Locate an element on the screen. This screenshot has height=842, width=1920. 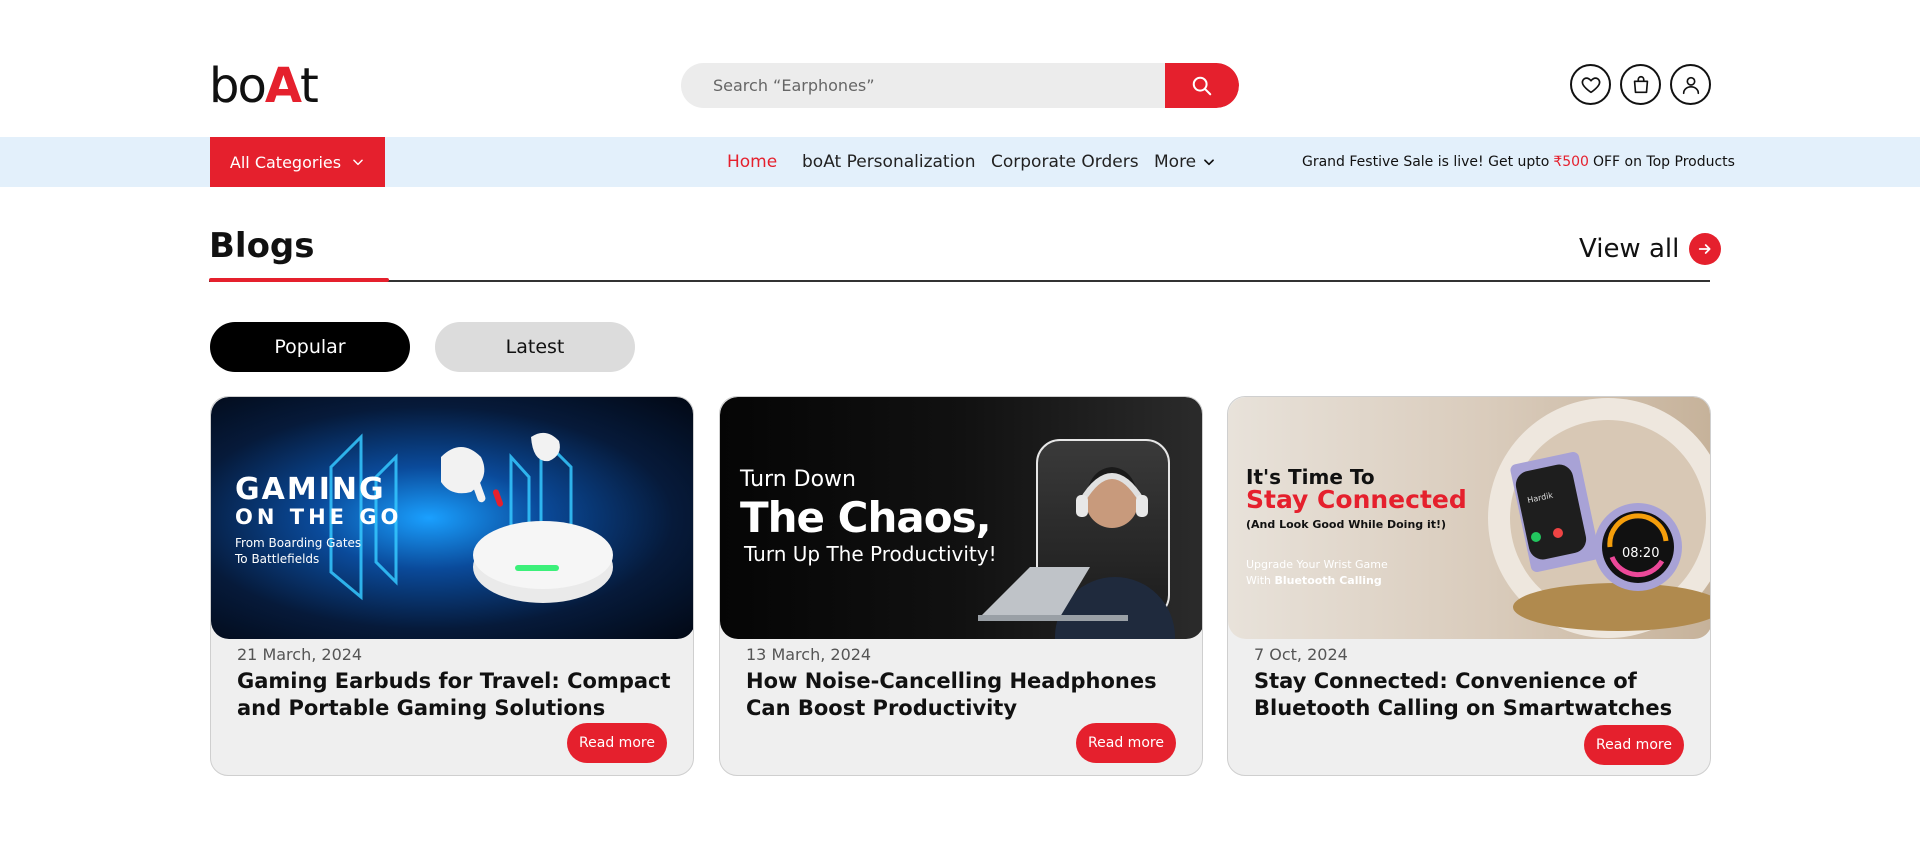
watch-time-text: 08:20 is located at coordinates (1640, 553).